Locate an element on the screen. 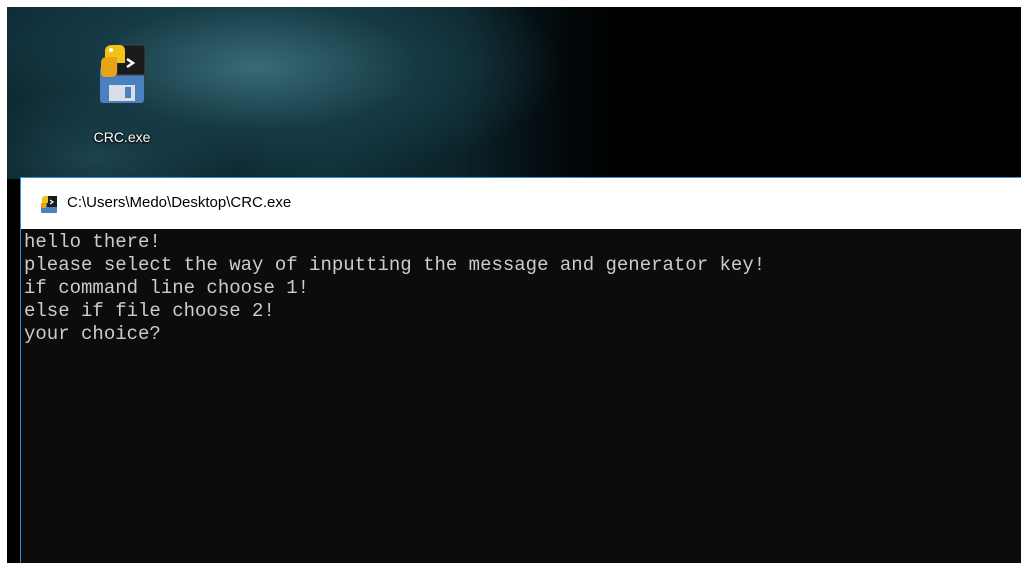 Image resolution: width=1021 pixels, height=563 pixels. desktop-icon-crc-exe: CRC.exe is located at coordinates (122, 96).